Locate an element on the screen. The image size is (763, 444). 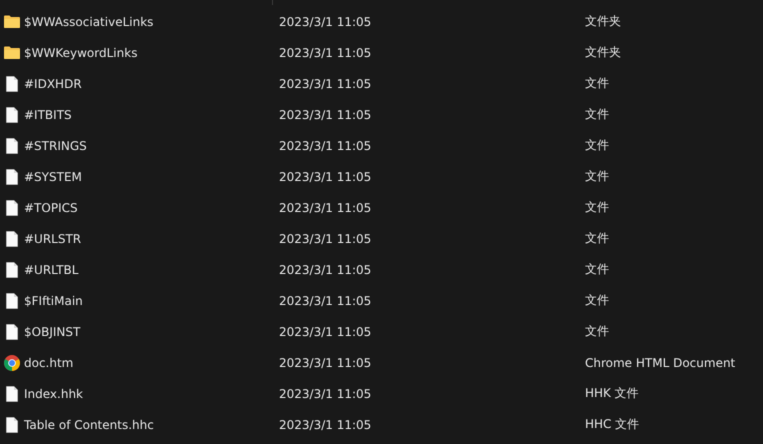
file-name: #IDXHDR is located at coordinates (53, 83).